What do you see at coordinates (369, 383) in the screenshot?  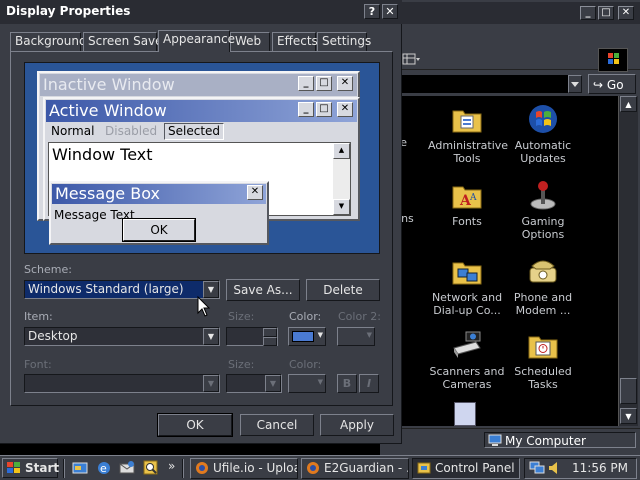 I see `italic-button: I` at bounding box center [369, 383].